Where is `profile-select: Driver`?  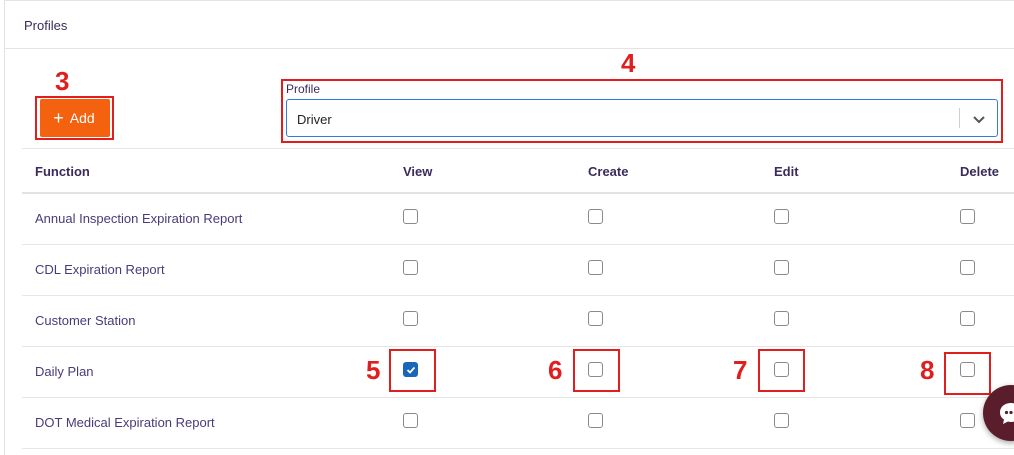 profile-select: Driver is located at coordinates (642, 118).